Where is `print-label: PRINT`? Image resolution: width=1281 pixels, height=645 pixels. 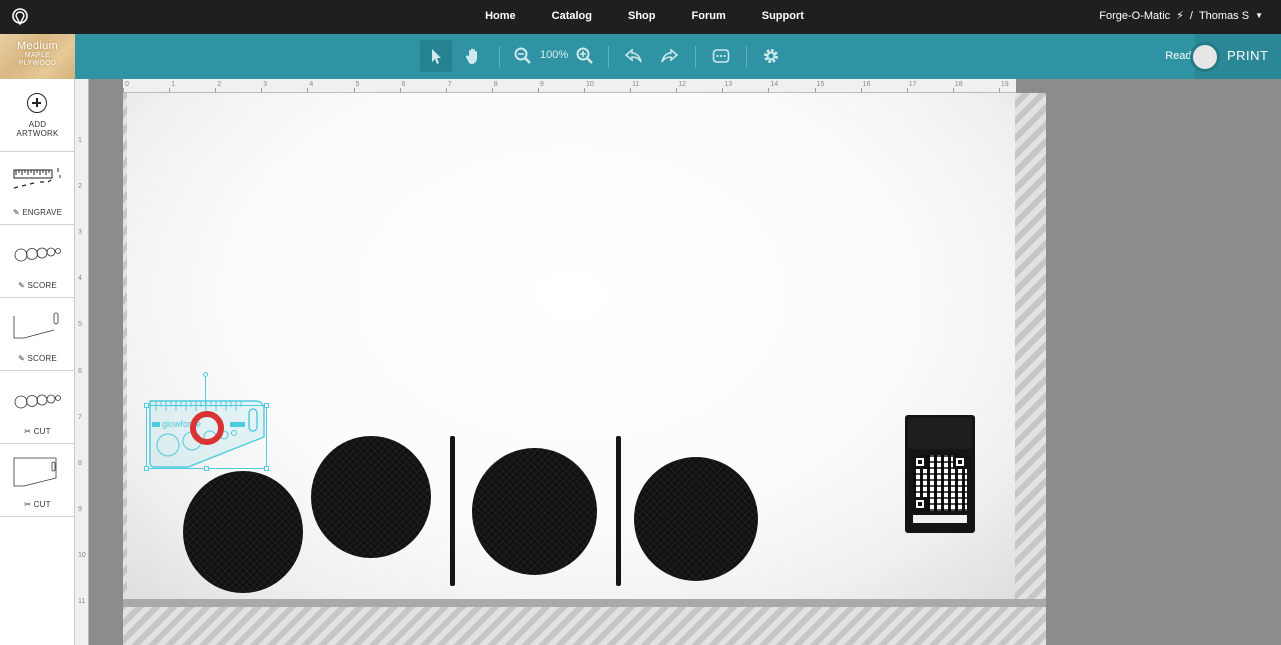
print-label: PRINT is located at coordinates (1248, 55).